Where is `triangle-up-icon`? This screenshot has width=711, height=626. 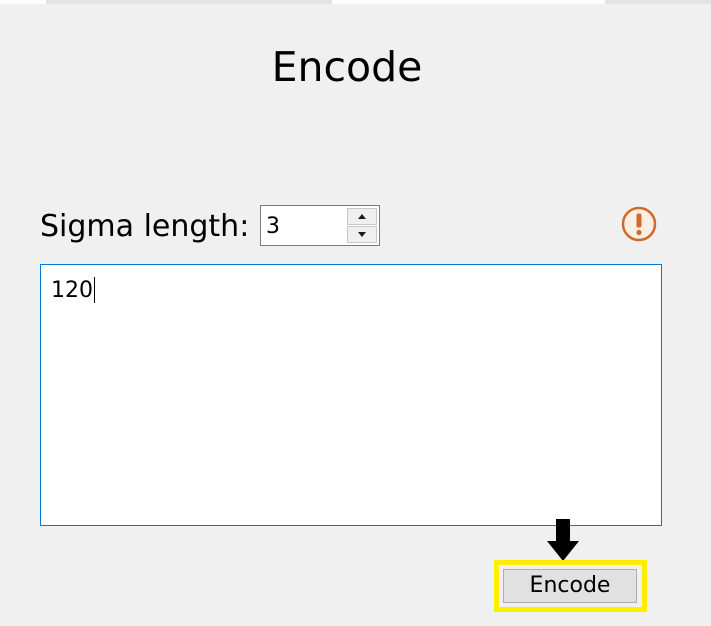
triangle-up-icon is located at coordinates (362, 216).